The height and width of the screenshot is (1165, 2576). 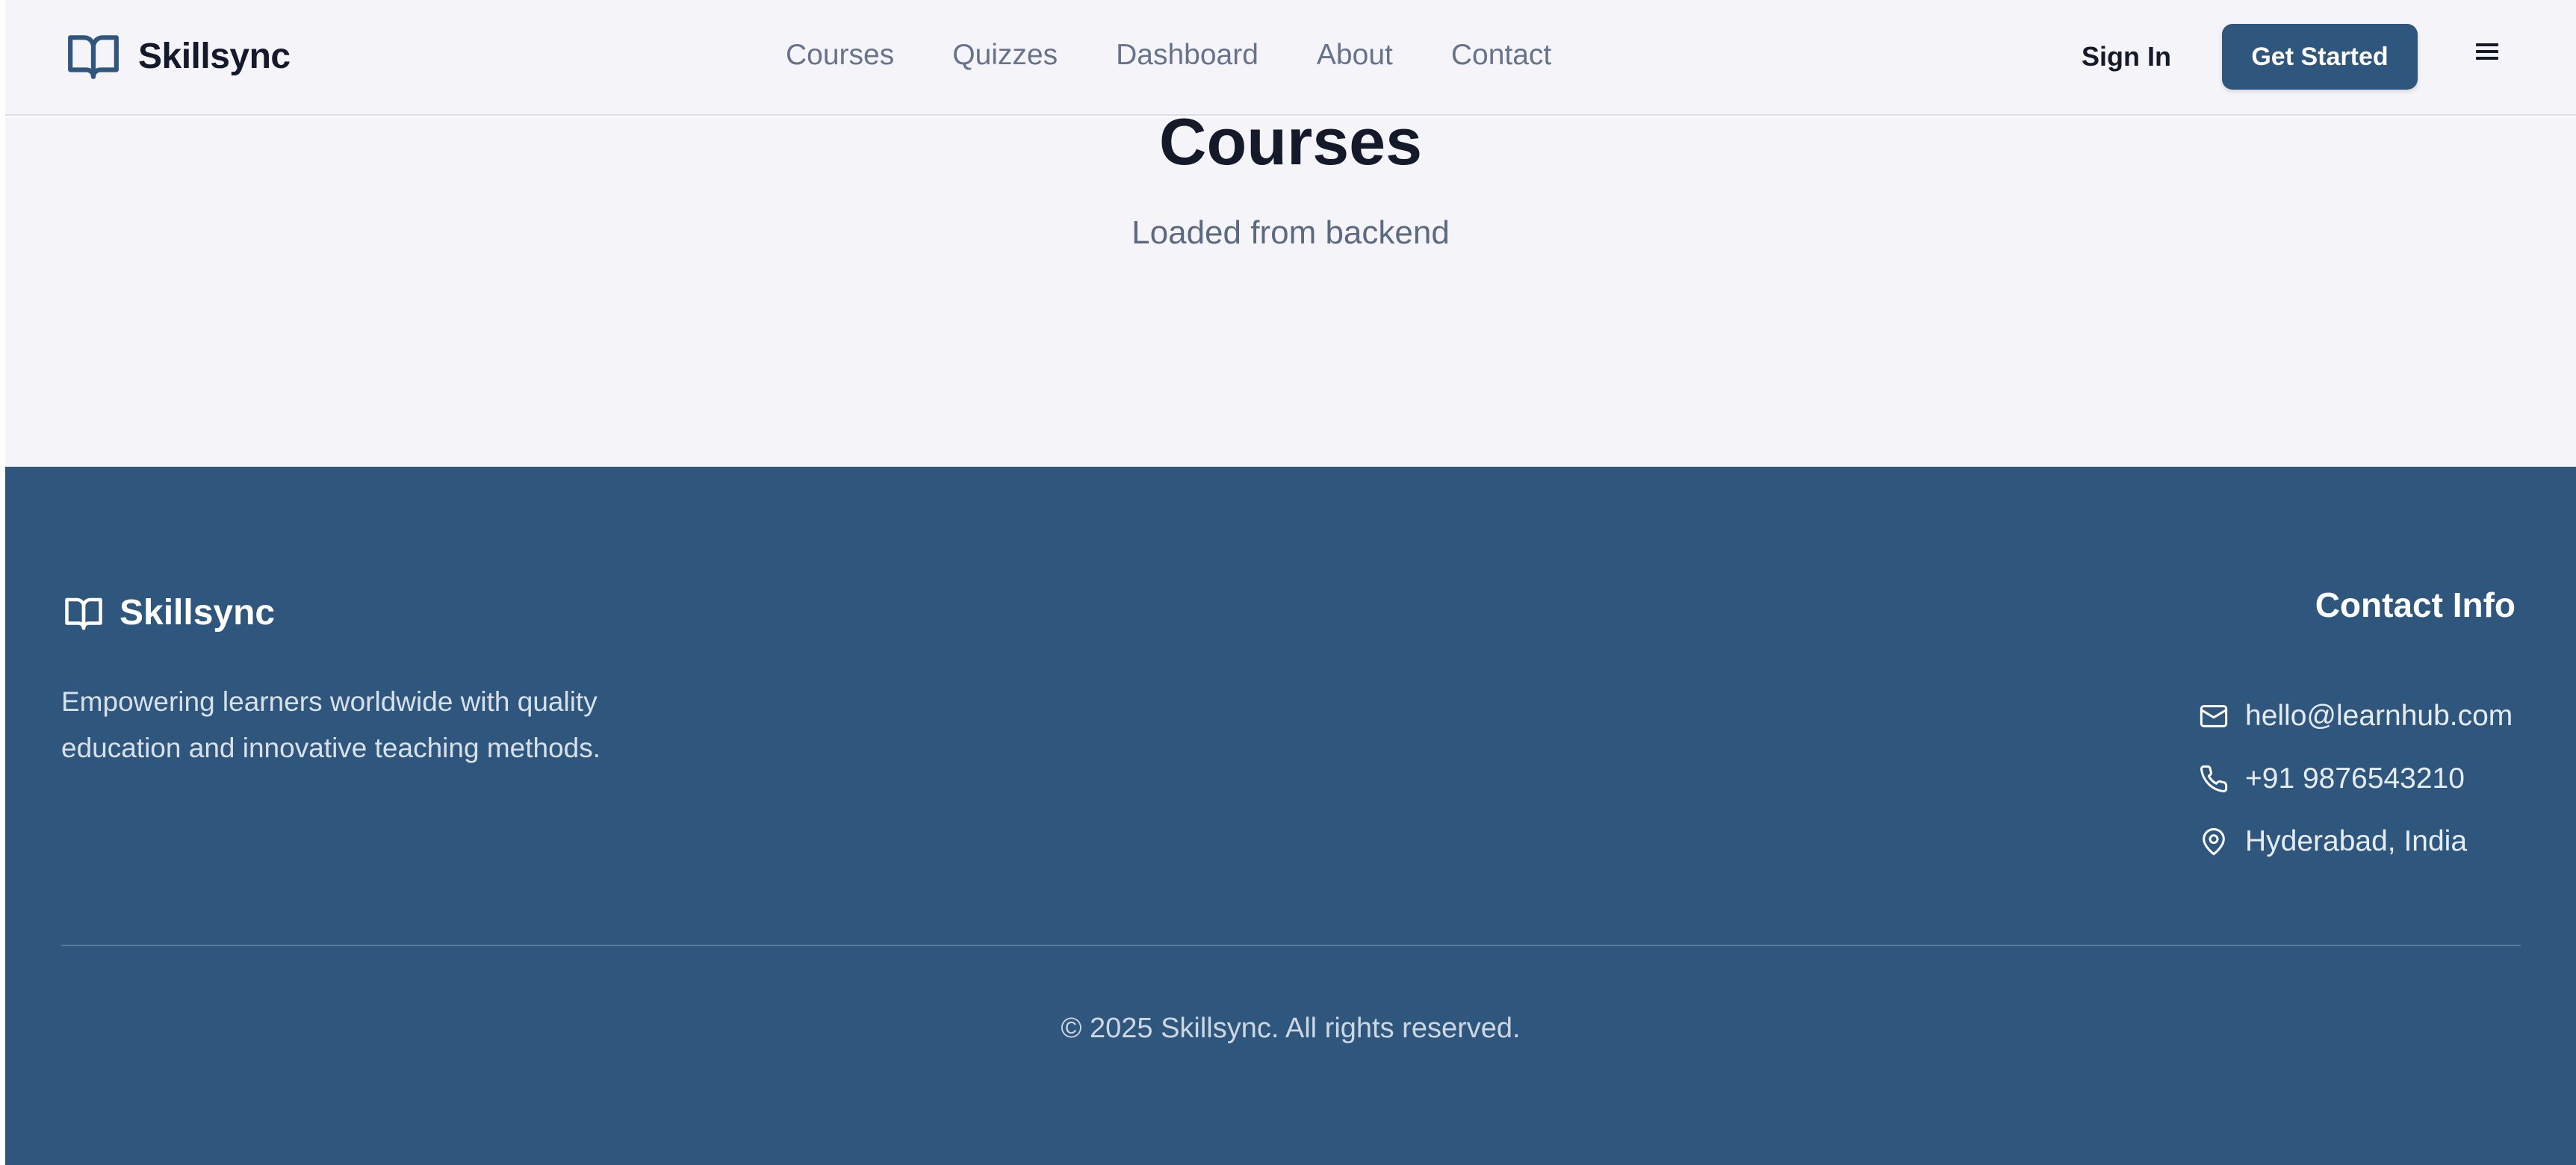 I want to click on contact-location-text: Hyderabad, India, so click(x=2357, y=841).